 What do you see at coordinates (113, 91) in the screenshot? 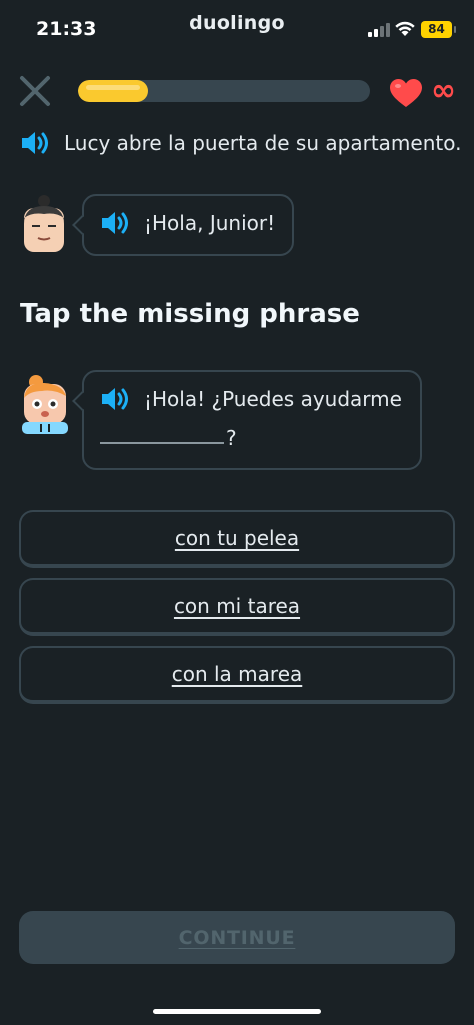
I see `lesson-progress-fill` at bounding box center [113, 91].